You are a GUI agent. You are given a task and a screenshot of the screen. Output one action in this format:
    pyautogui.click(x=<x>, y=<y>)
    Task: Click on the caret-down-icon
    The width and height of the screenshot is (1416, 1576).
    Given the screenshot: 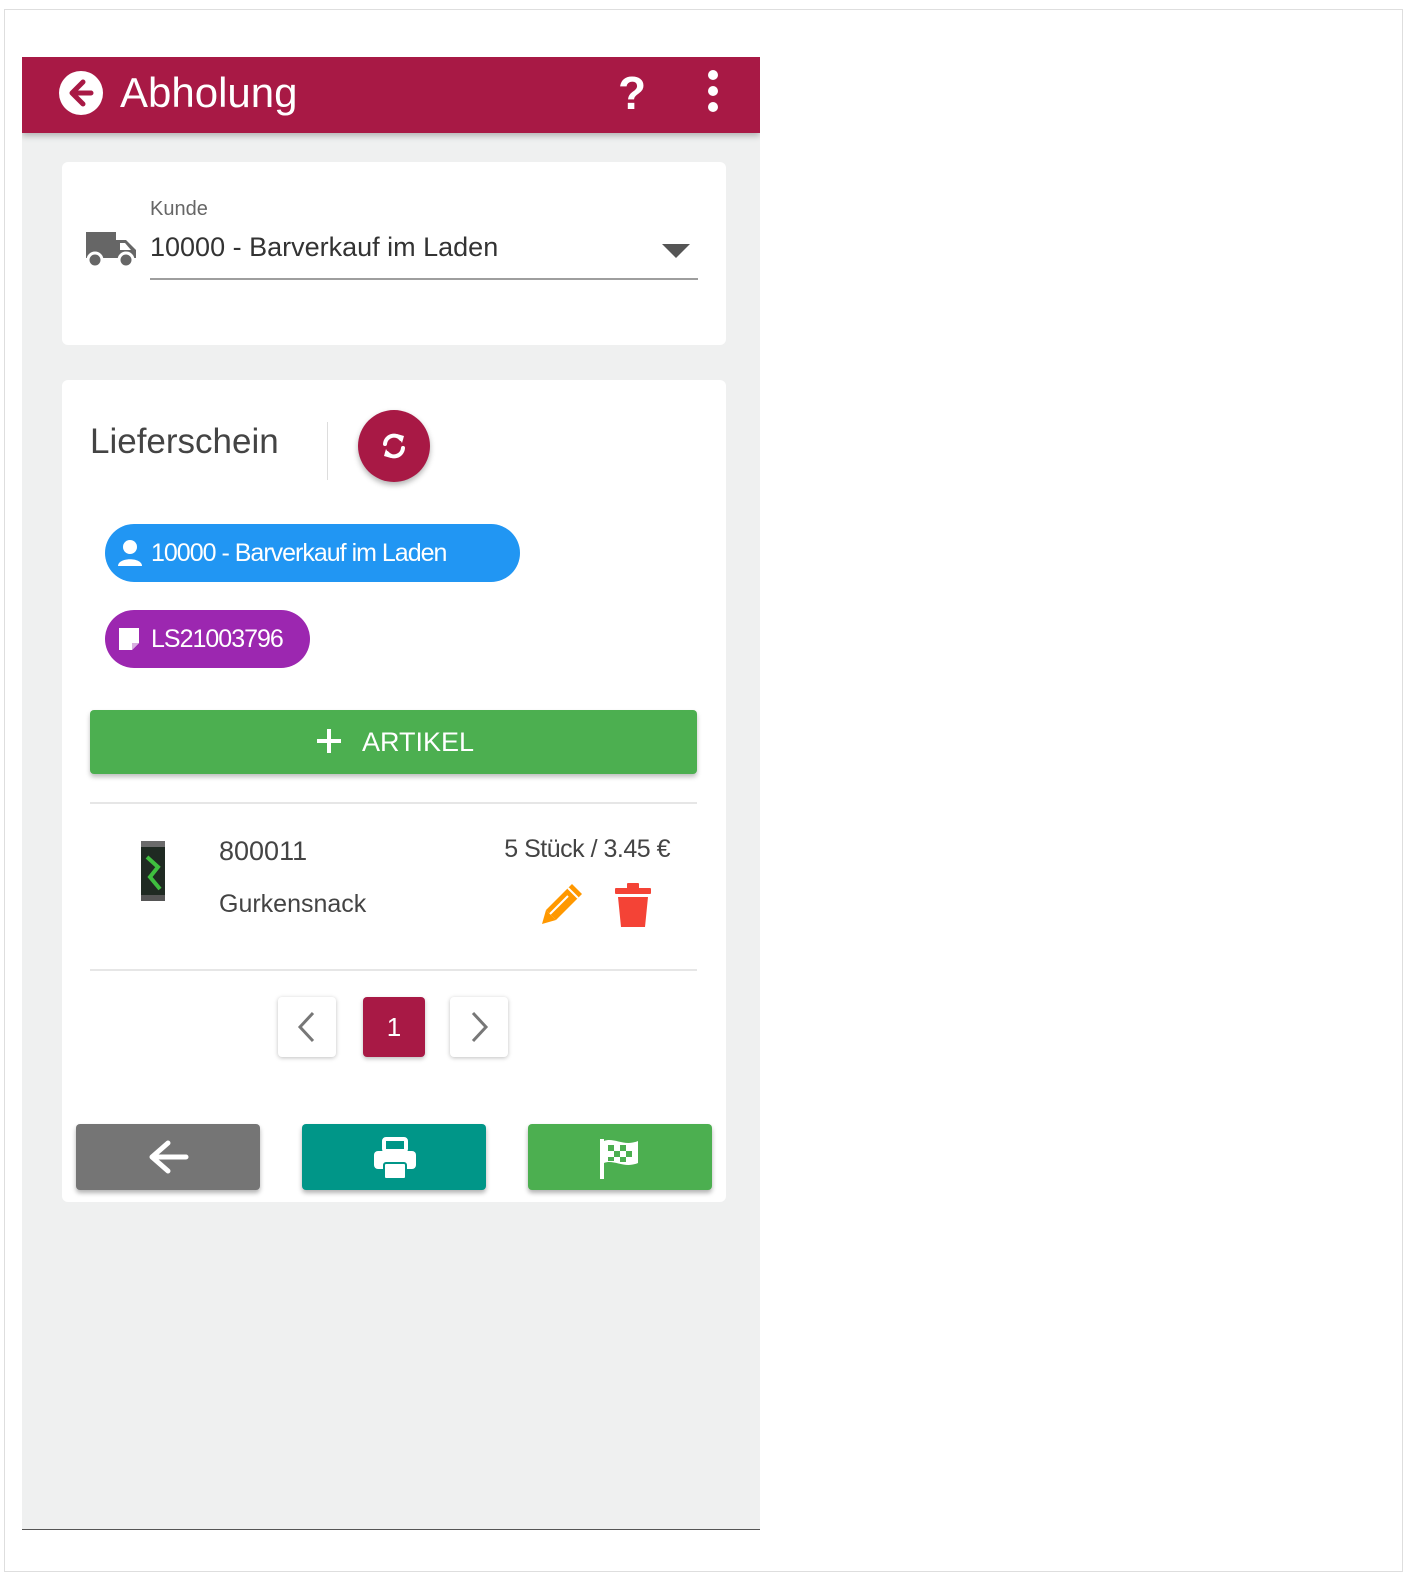 What is the action you would take?
    pyautogui.click(x=676, y=251)
    